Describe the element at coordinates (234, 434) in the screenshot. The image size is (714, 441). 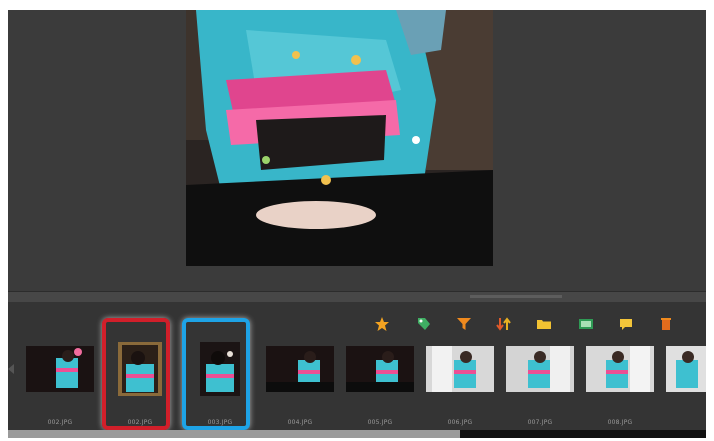
I see `scrollbar-thumb` at that location.